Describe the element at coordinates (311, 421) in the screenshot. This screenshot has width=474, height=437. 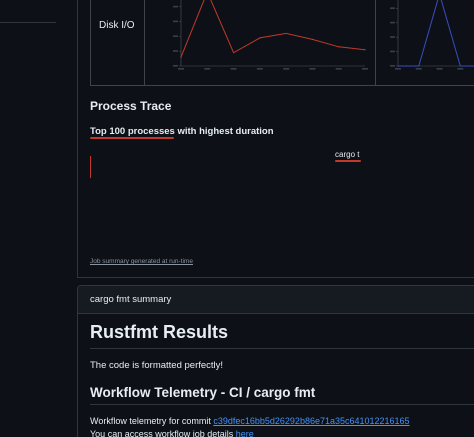
I see `commit-hash-link: c39dfec16bb5d26292b86e71a35c641012216165` at that location.